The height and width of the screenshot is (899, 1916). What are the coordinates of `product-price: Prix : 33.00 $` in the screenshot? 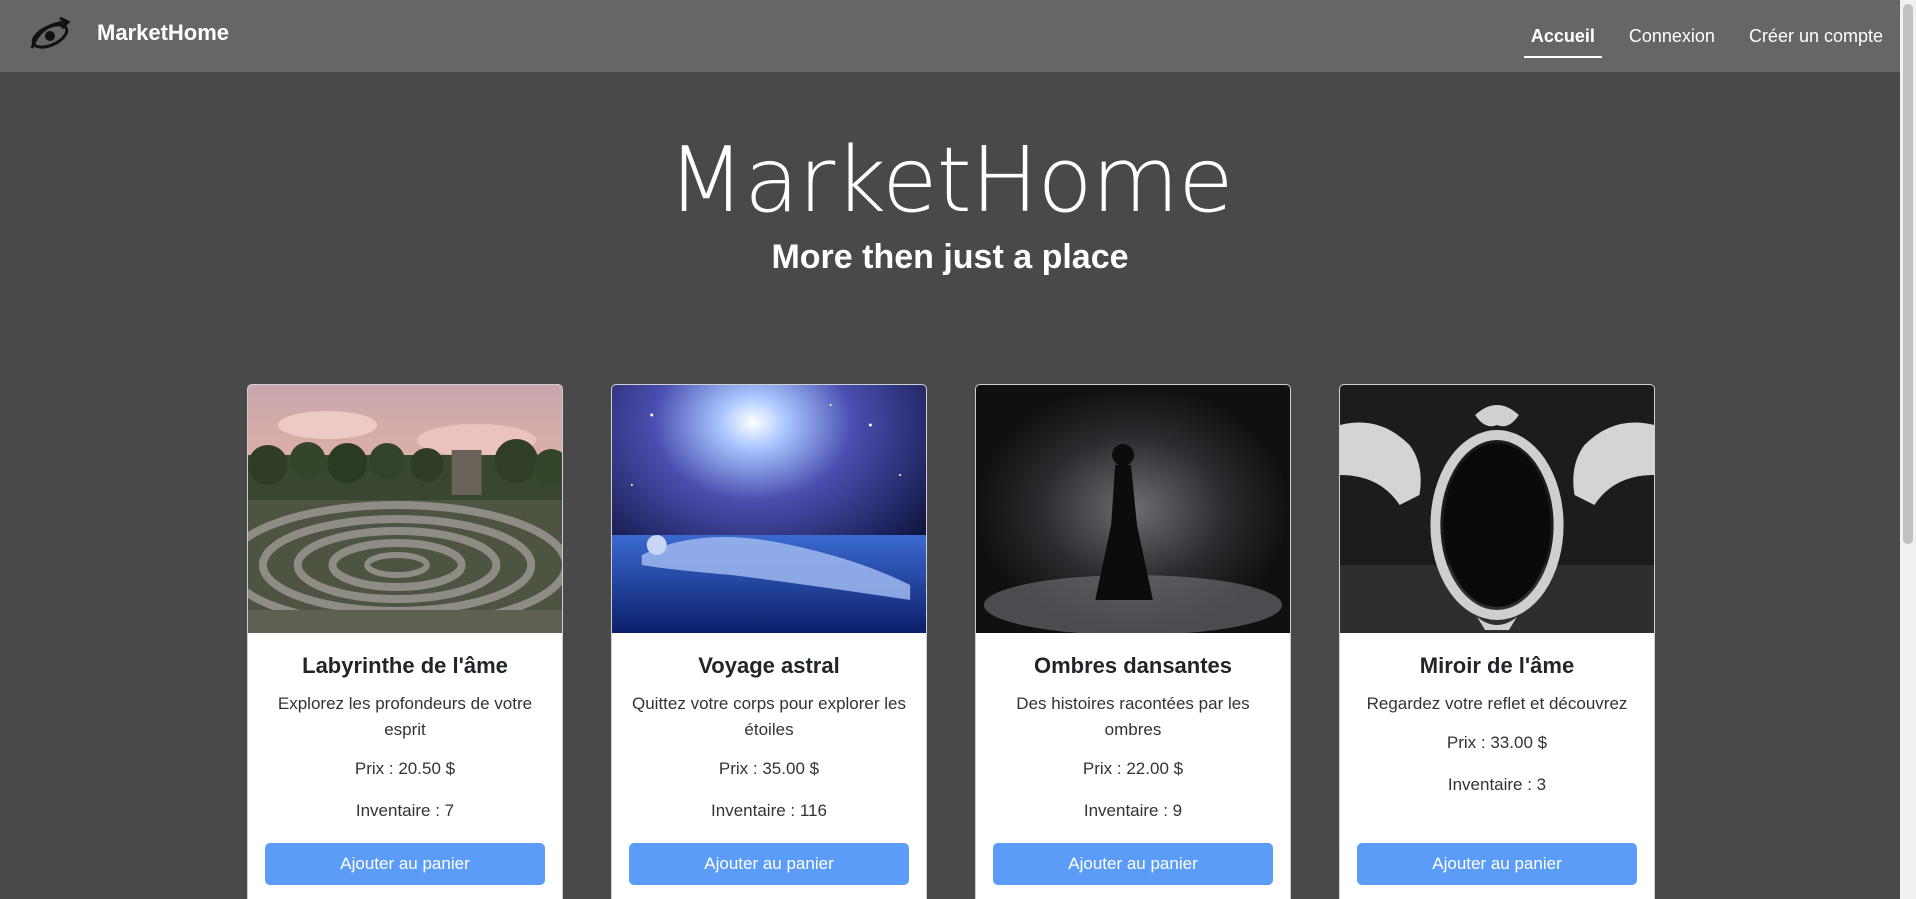 It's located at (1497, 742).